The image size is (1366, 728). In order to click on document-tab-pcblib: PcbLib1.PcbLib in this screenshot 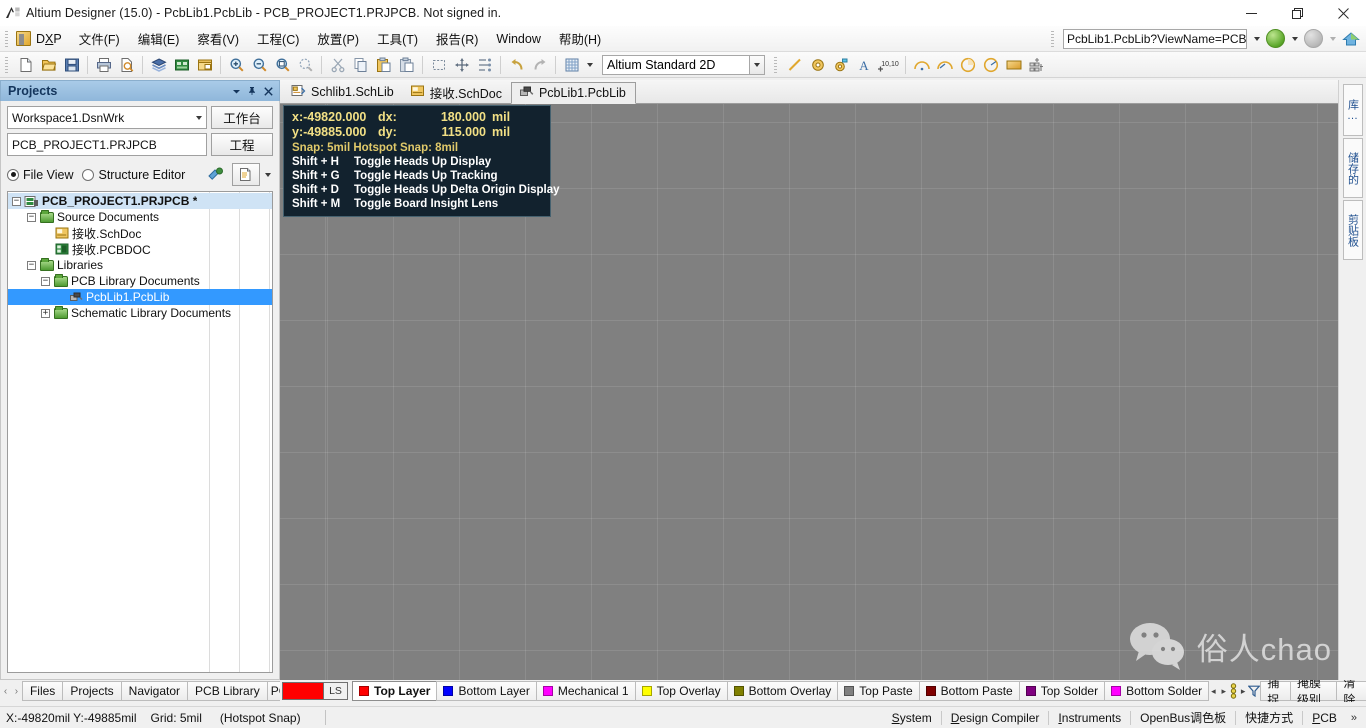, I will do `click(573, 93)`.